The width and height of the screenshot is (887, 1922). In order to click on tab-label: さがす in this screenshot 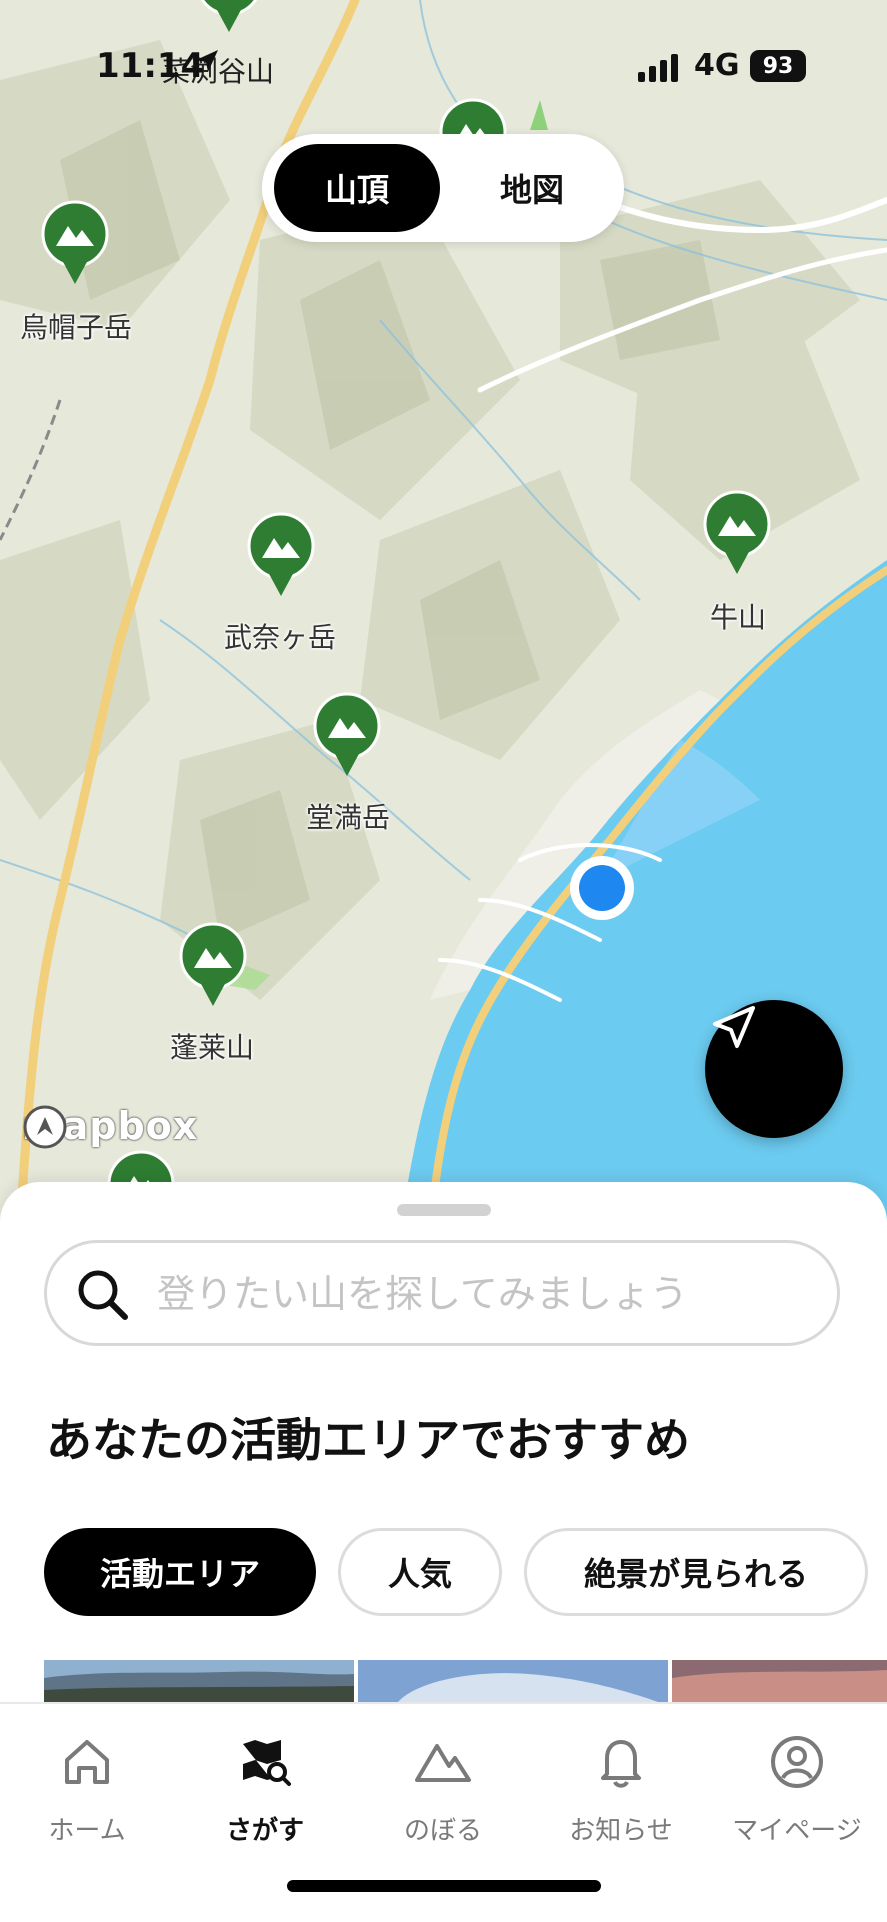, I will do `click(264, 1831)`.